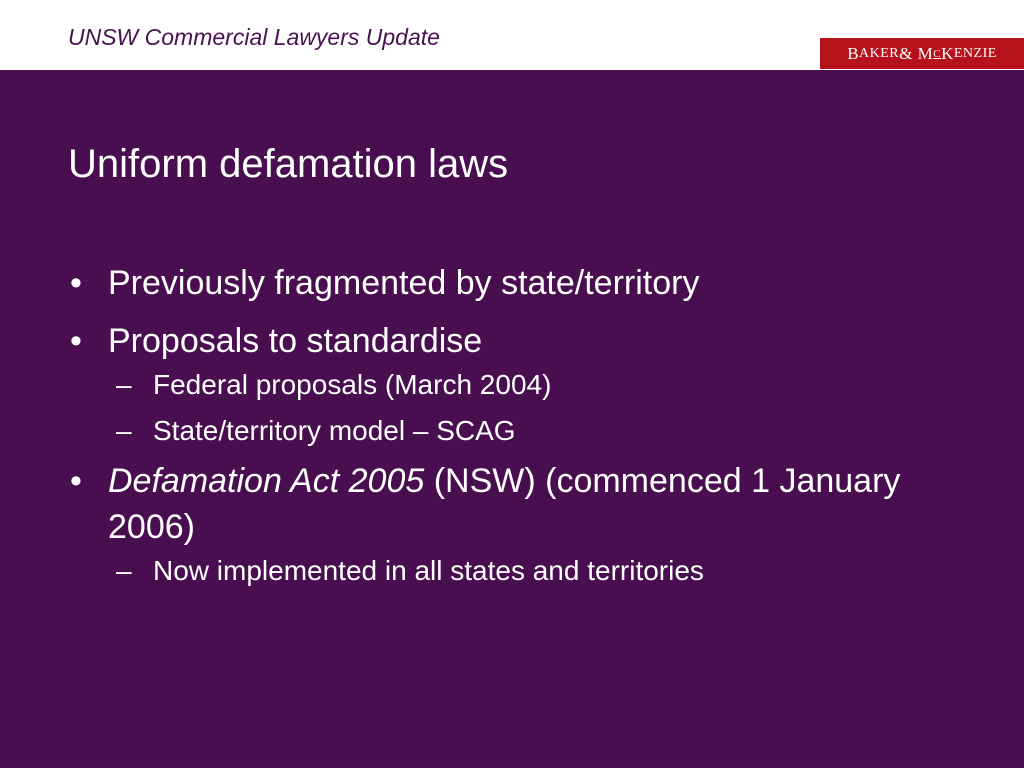  I want to click on sub-bullet-text: Federal proposals (March 2004), so click(352, 384).